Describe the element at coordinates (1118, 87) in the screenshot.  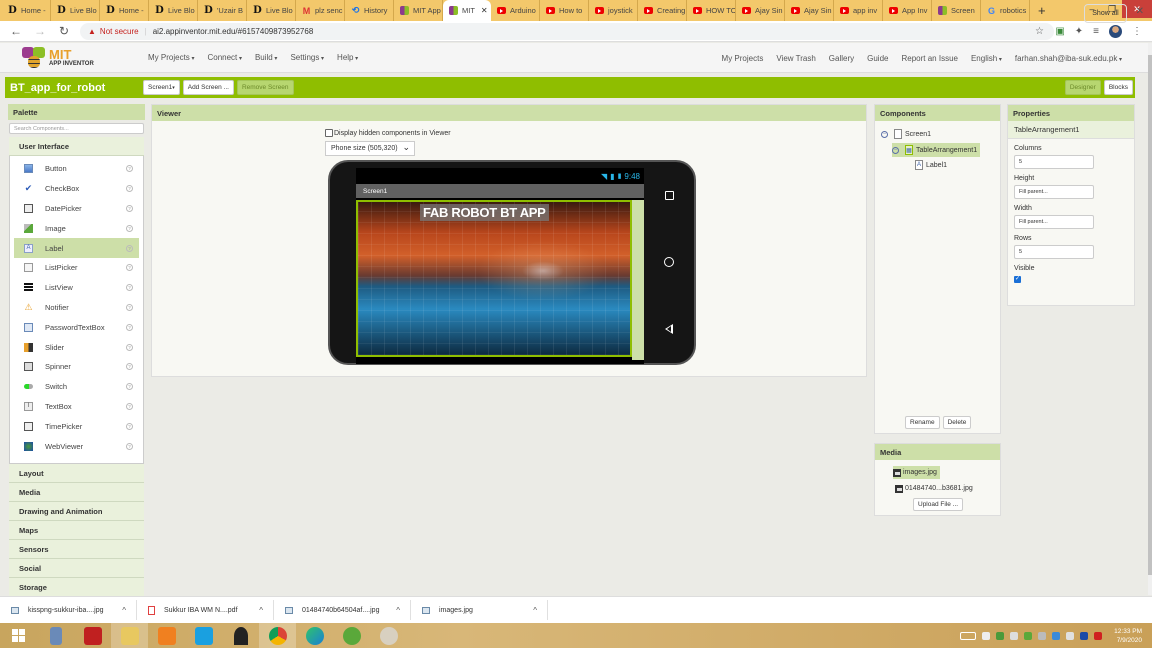
I see `blocks-button: Blocks` at that location.